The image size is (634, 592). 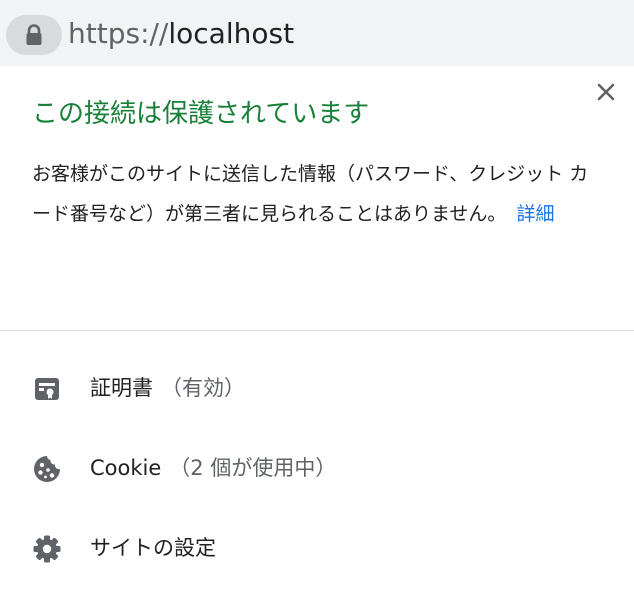 What do you see at coordinates (47, 389) in the screenshot?
I see `certificate-icon` at bounding box center [47, 389].